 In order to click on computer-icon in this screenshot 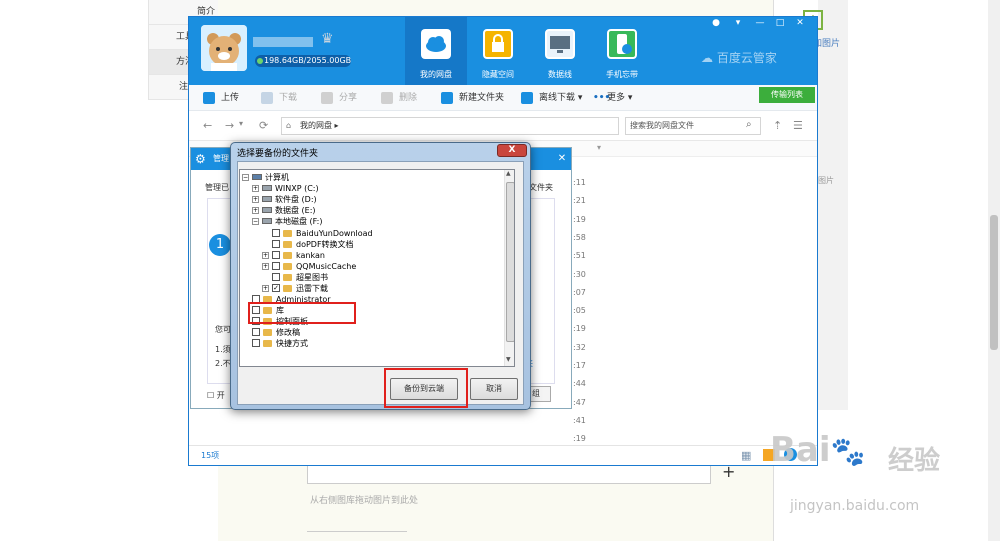, I will do `click(257, 177)`.